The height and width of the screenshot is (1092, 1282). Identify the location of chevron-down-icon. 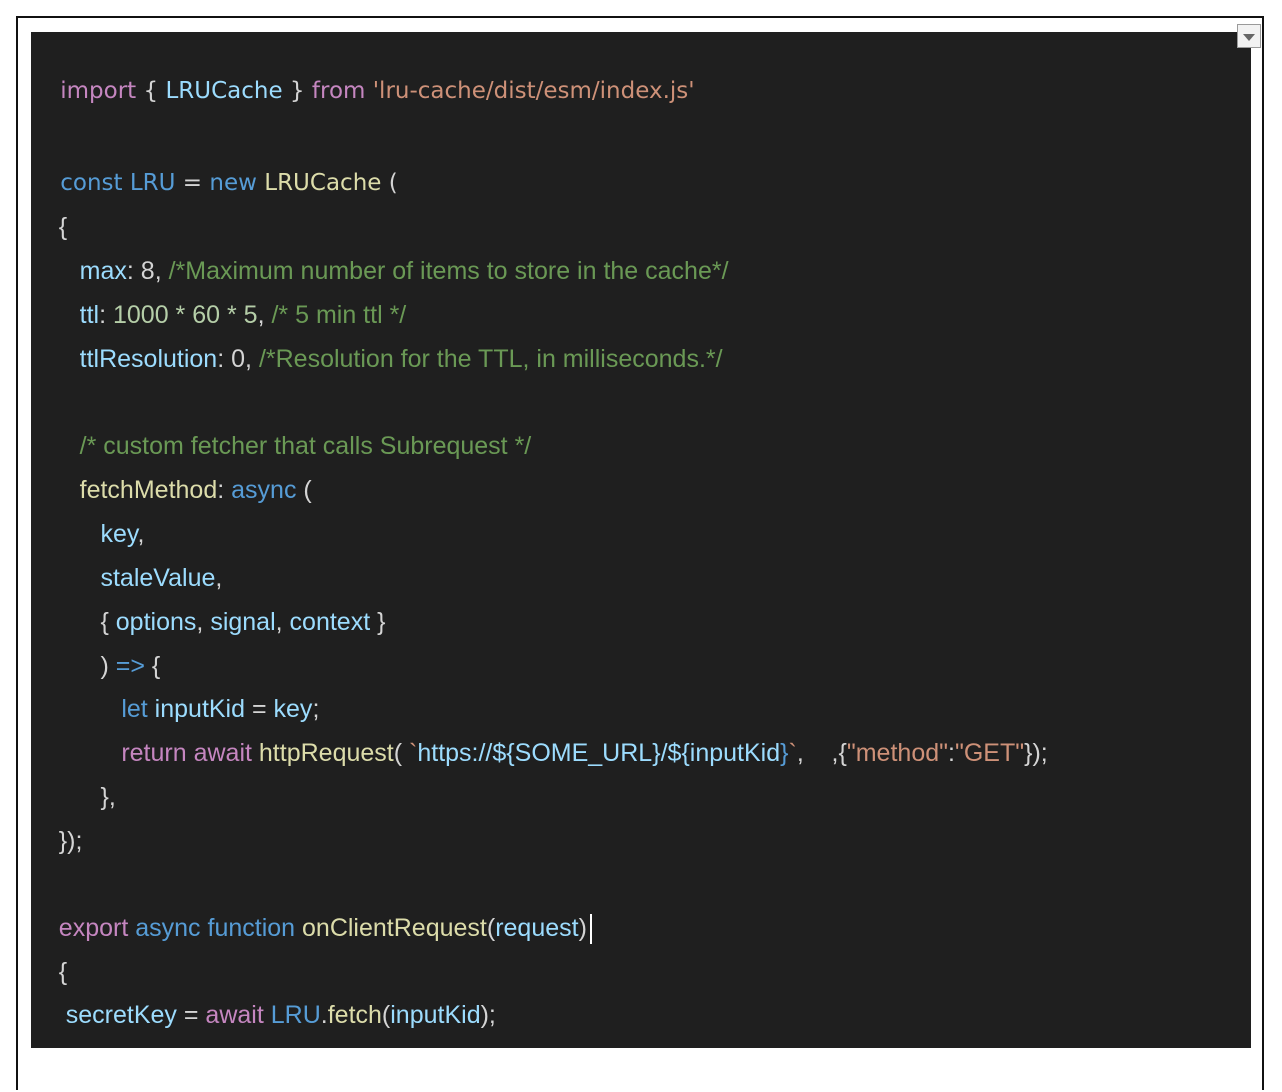
(1249, 37).